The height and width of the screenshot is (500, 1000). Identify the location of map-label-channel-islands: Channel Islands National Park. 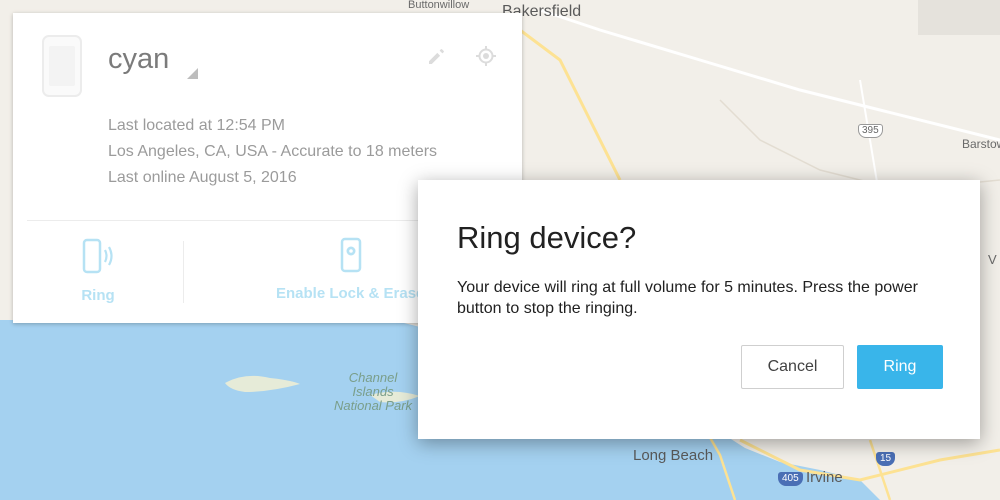
(373, 392).